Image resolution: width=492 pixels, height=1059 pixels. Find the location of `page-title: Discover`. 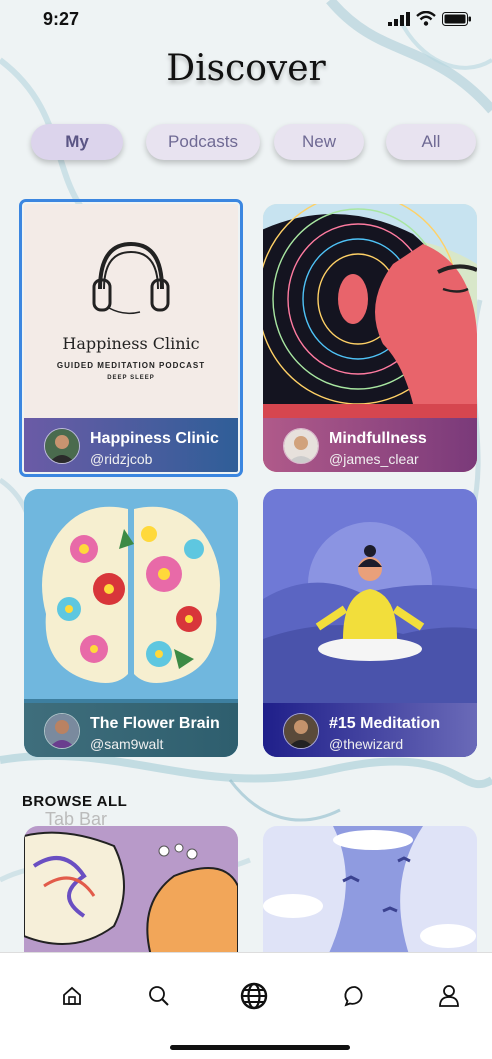

page-title: Discover is located at coordinates (246, 68).